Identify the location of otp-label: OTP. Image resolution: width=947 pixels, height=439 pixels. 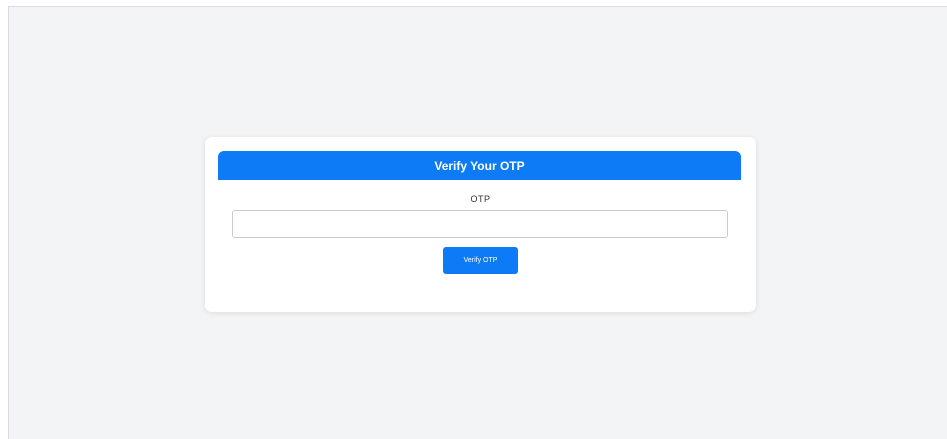
(480, 199).